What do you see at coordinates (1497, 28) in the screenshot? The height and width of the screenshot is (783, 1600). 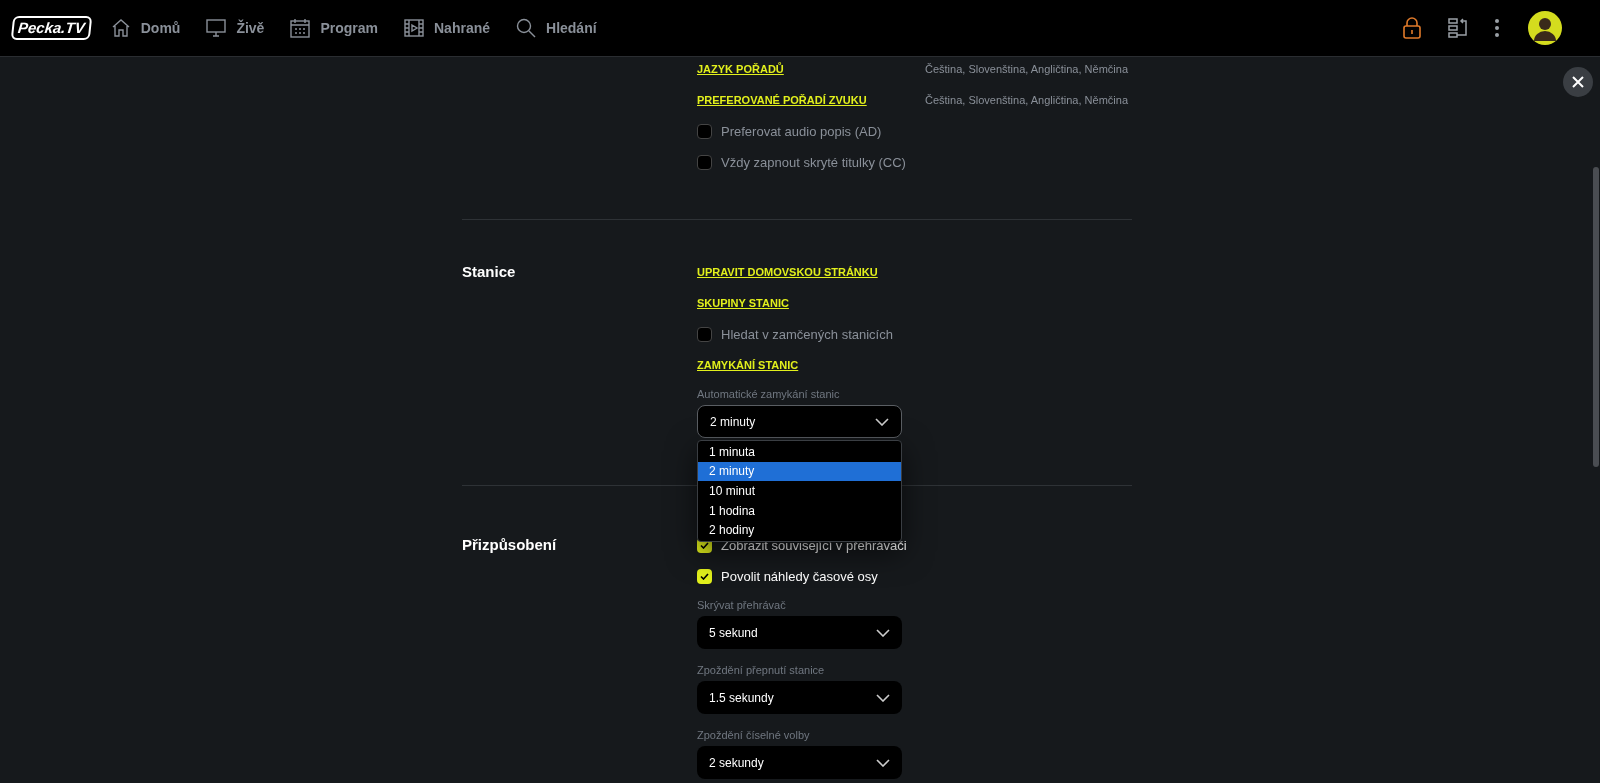 I see `more-icon` at bounding box center [1497, 28].